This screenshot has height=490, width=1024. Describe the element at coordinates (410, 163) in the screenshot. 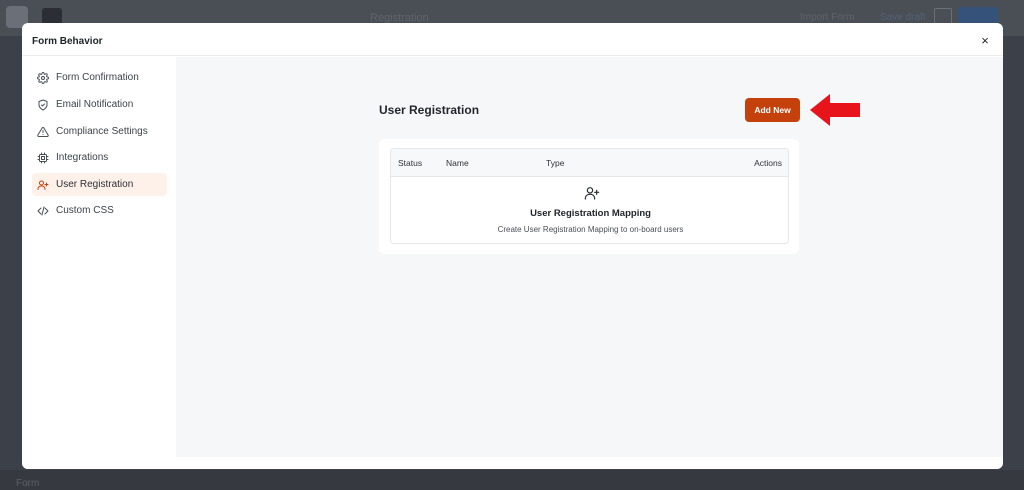

I see `column-status: Status` at that location.